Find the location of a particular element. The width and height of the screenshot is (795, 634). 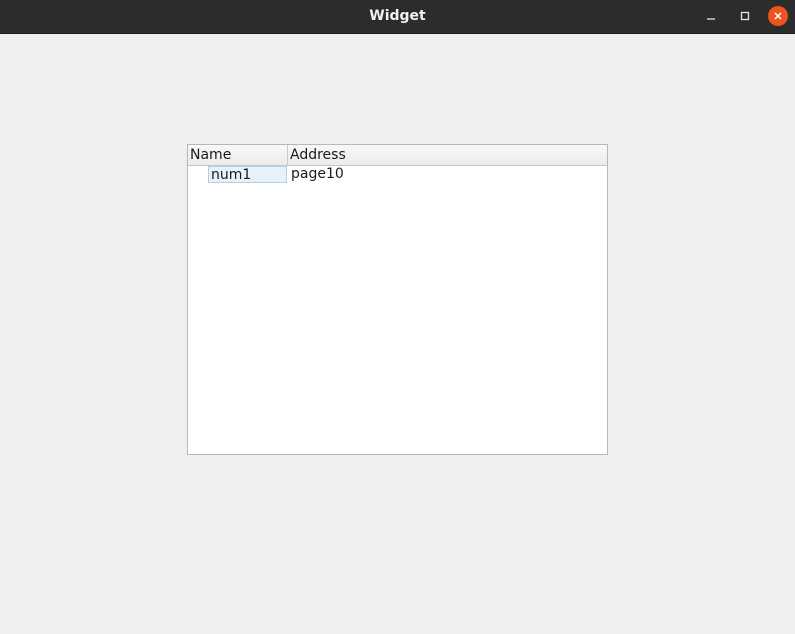

close-button is located at coordinates (778, 16).